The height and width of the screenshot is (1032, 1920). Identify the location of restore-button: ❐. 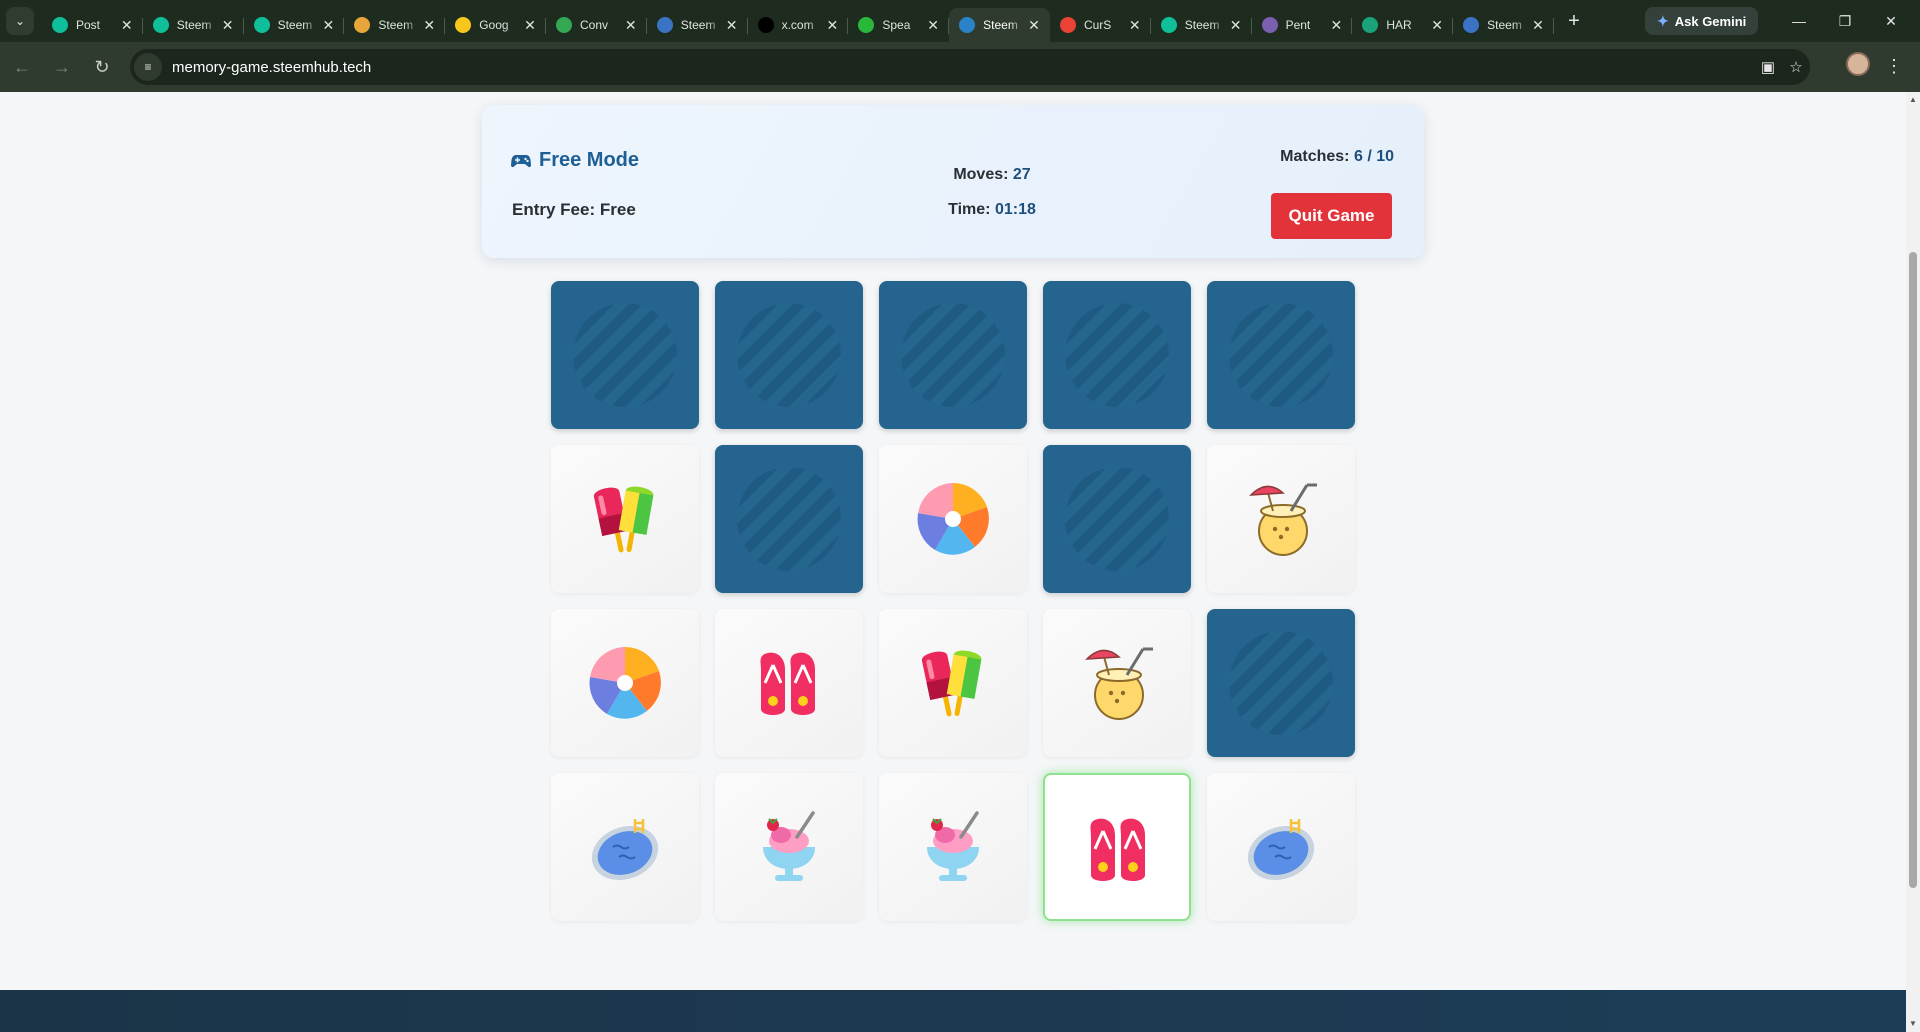
(1845, 21).